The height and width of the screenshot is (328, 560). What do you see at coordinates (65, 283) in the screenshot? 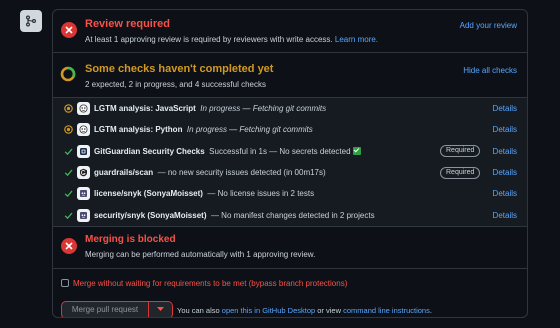
I see `bypass-checkbox` at bounding box center [65, 283].